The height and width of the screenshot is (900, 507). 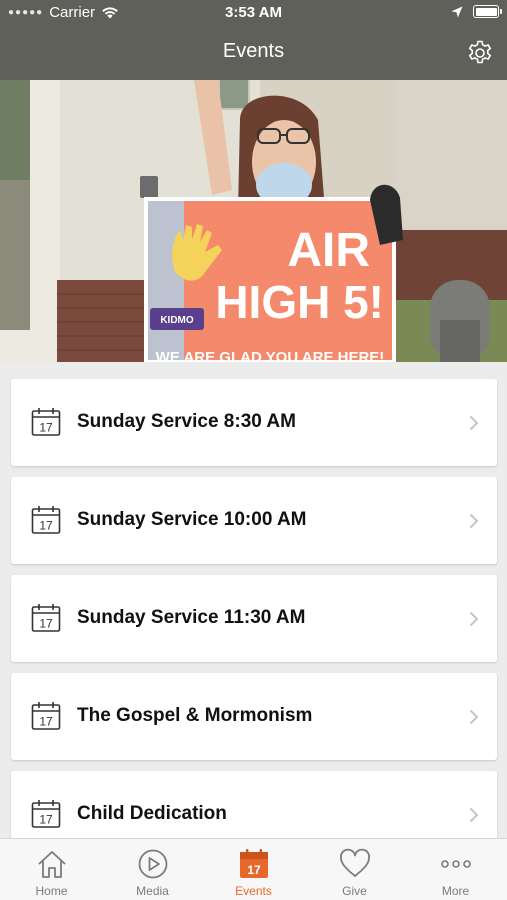 I want to click on page-title: Events, so click(x=253, y=51).